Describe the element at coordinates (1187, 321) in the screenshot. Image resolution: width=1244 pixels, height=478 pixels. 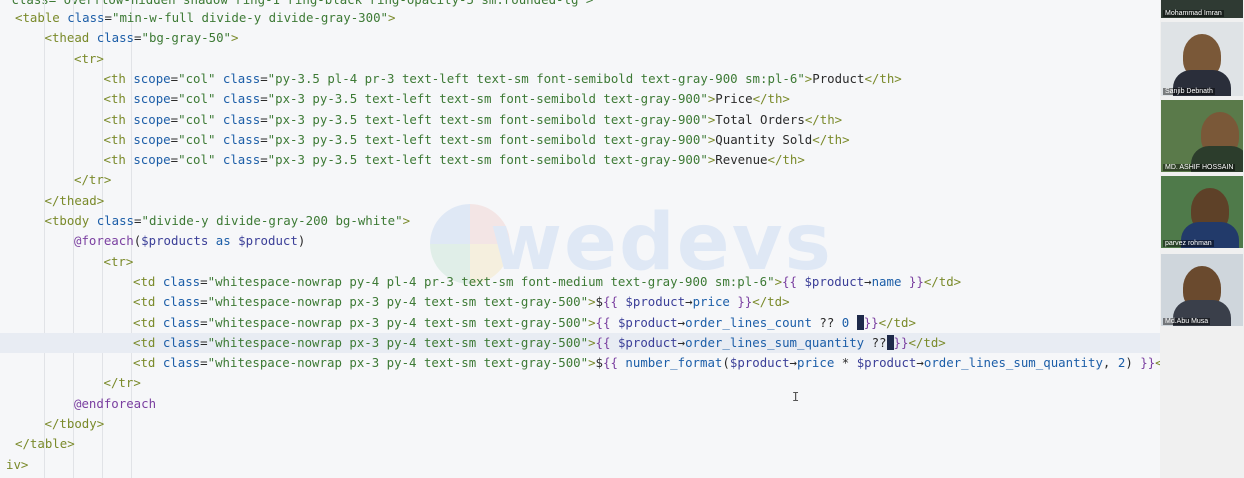
I see `participant-name: Md.Abu Musa` at that location.